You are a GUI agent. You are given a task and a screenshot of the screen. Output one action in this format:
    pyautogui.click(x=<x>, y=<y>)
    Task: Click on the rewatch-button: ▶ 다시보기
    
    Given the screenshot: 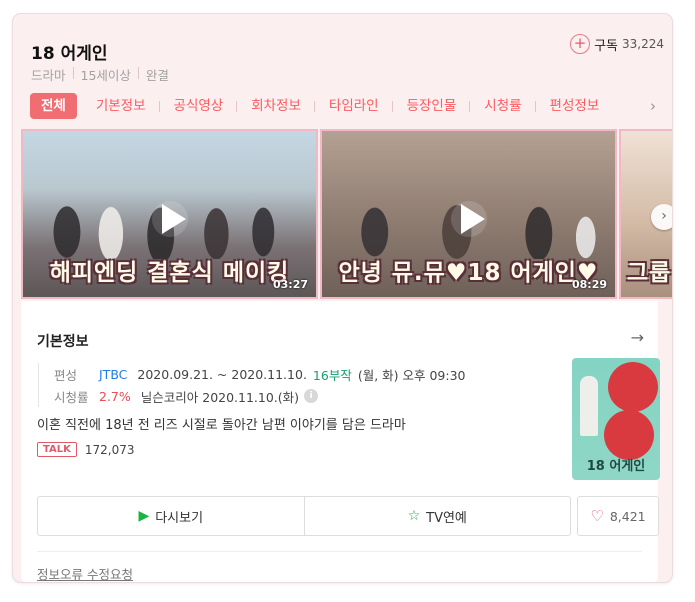 What is the action you would take?
    pyautogui.click(x=171, y=516)
    